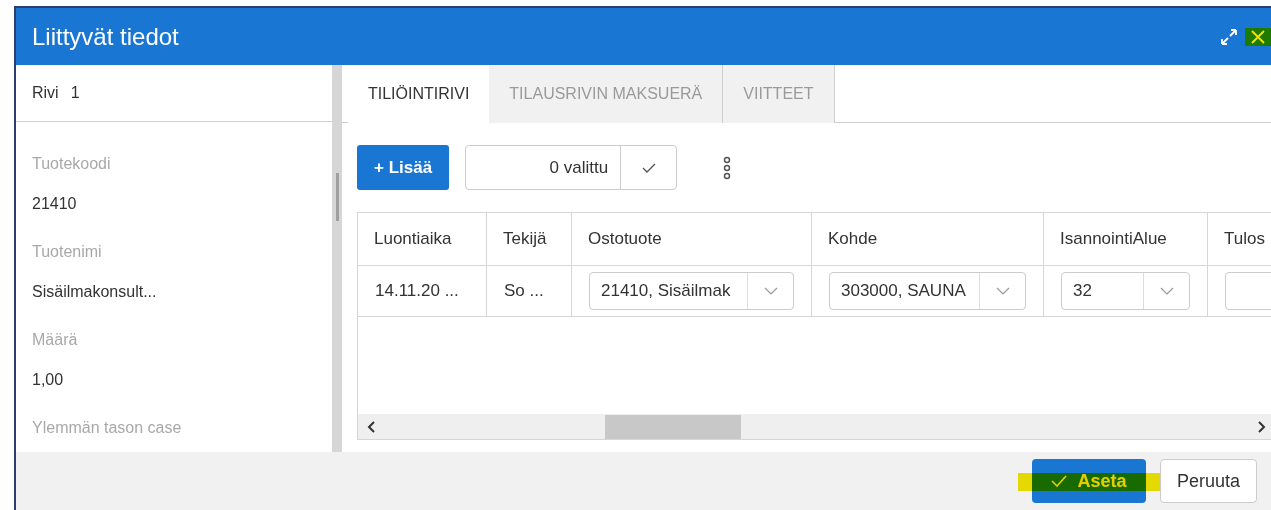  What do you see at coordinates (1239, 239) in the screenshot?
I see `column-header: Tulos` at bounding box center [1239, 239].